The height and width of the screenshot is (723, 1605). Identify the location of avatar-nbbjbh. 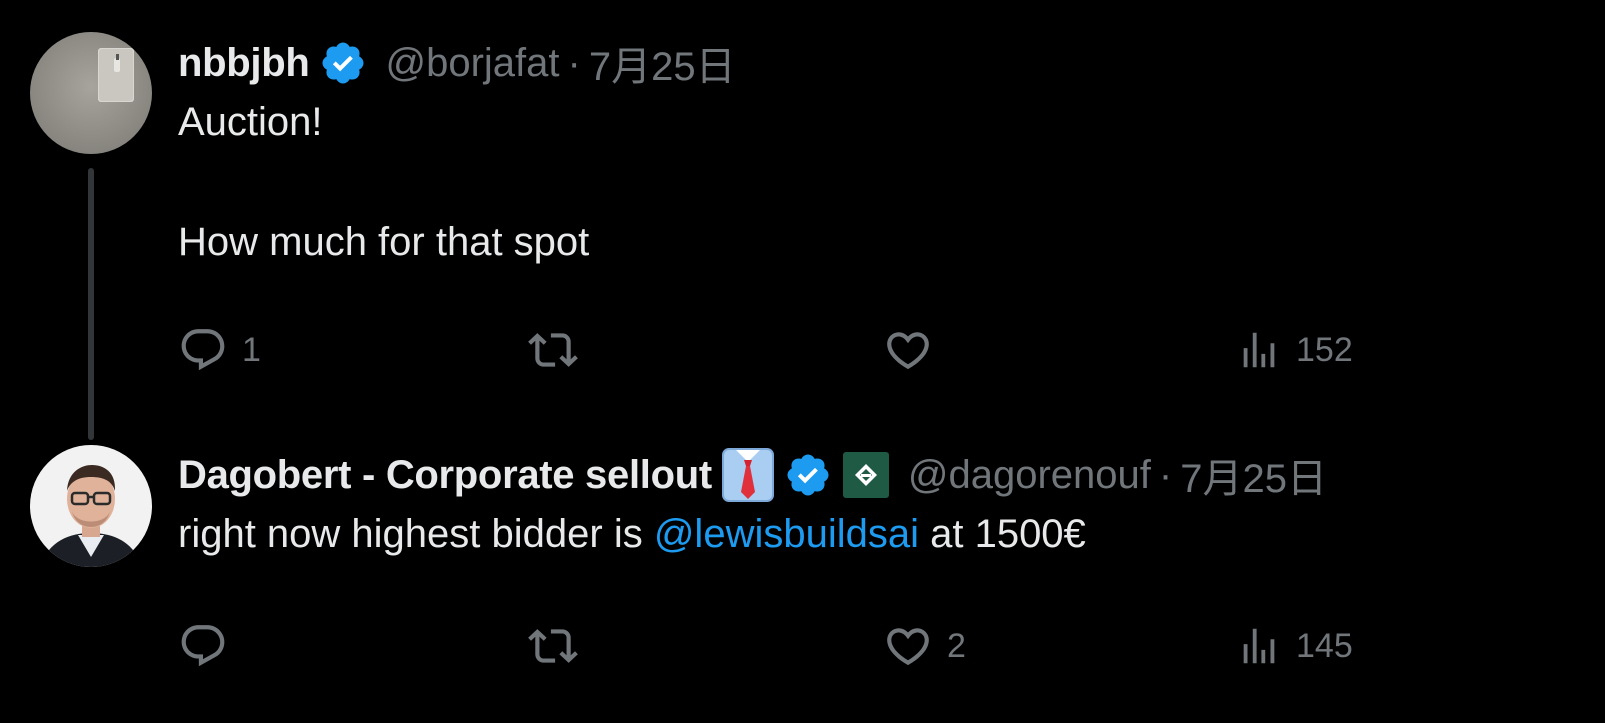
(91, 93).